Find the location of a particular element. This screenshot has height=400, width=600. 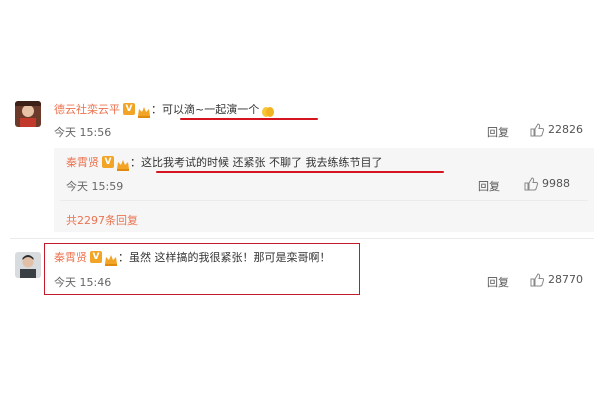

like-button: 9988 is located at coordinates (547, 183).